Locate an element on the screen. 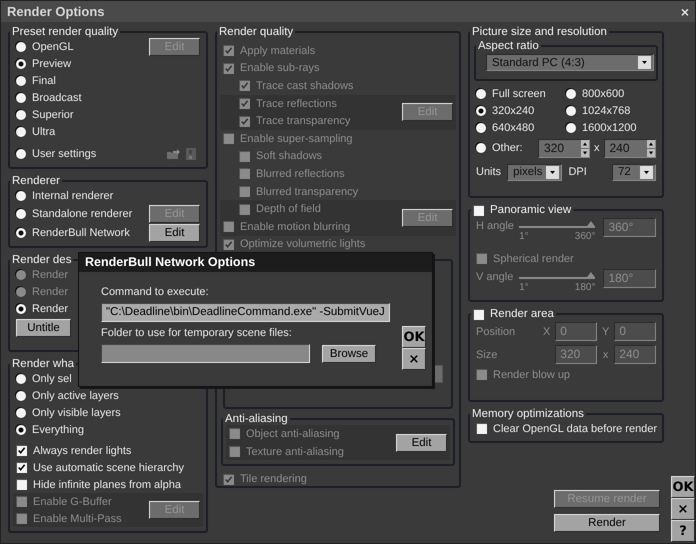  folder-field is located at coordinates (205, 353).